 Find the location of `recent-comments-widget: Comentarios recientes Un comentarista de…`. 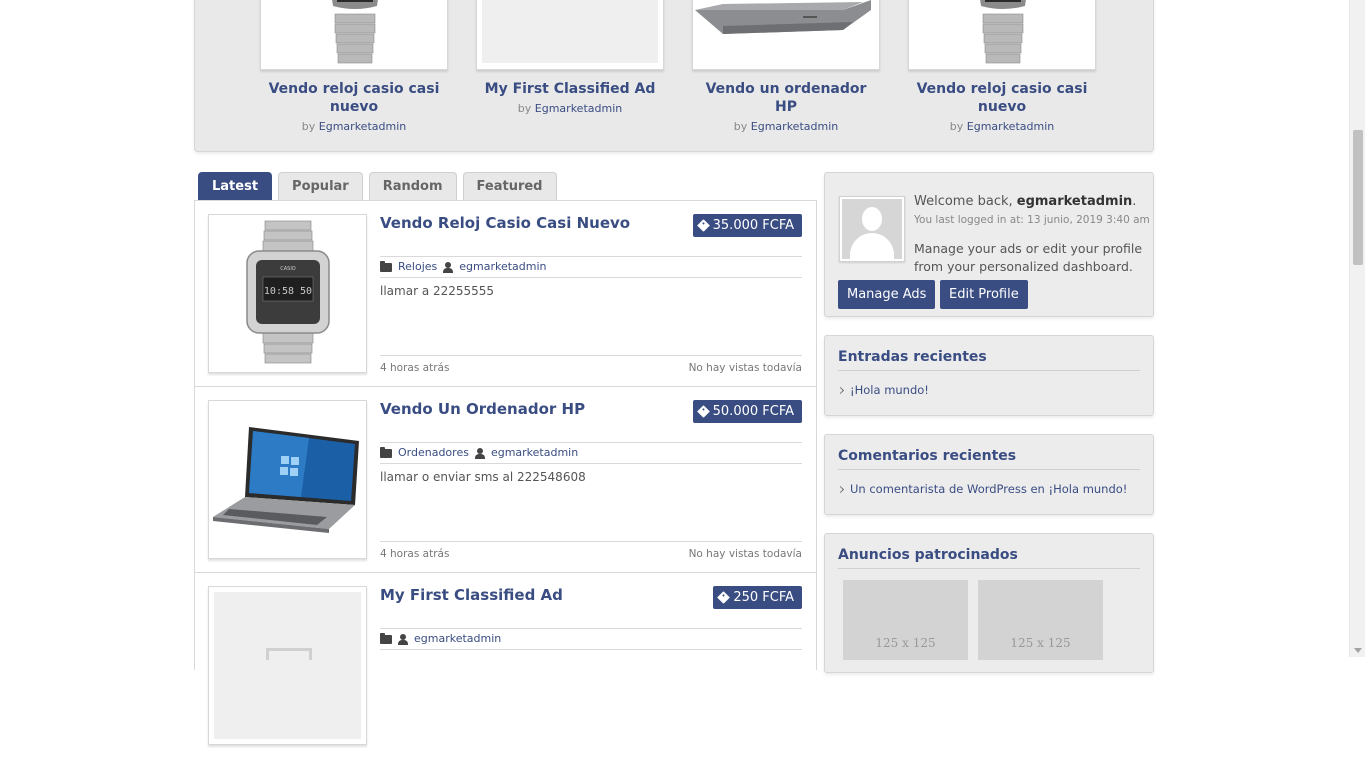

recent-comments-widget: Comentarios recientes Un comentarista de… is located at coordinates (989, 474).